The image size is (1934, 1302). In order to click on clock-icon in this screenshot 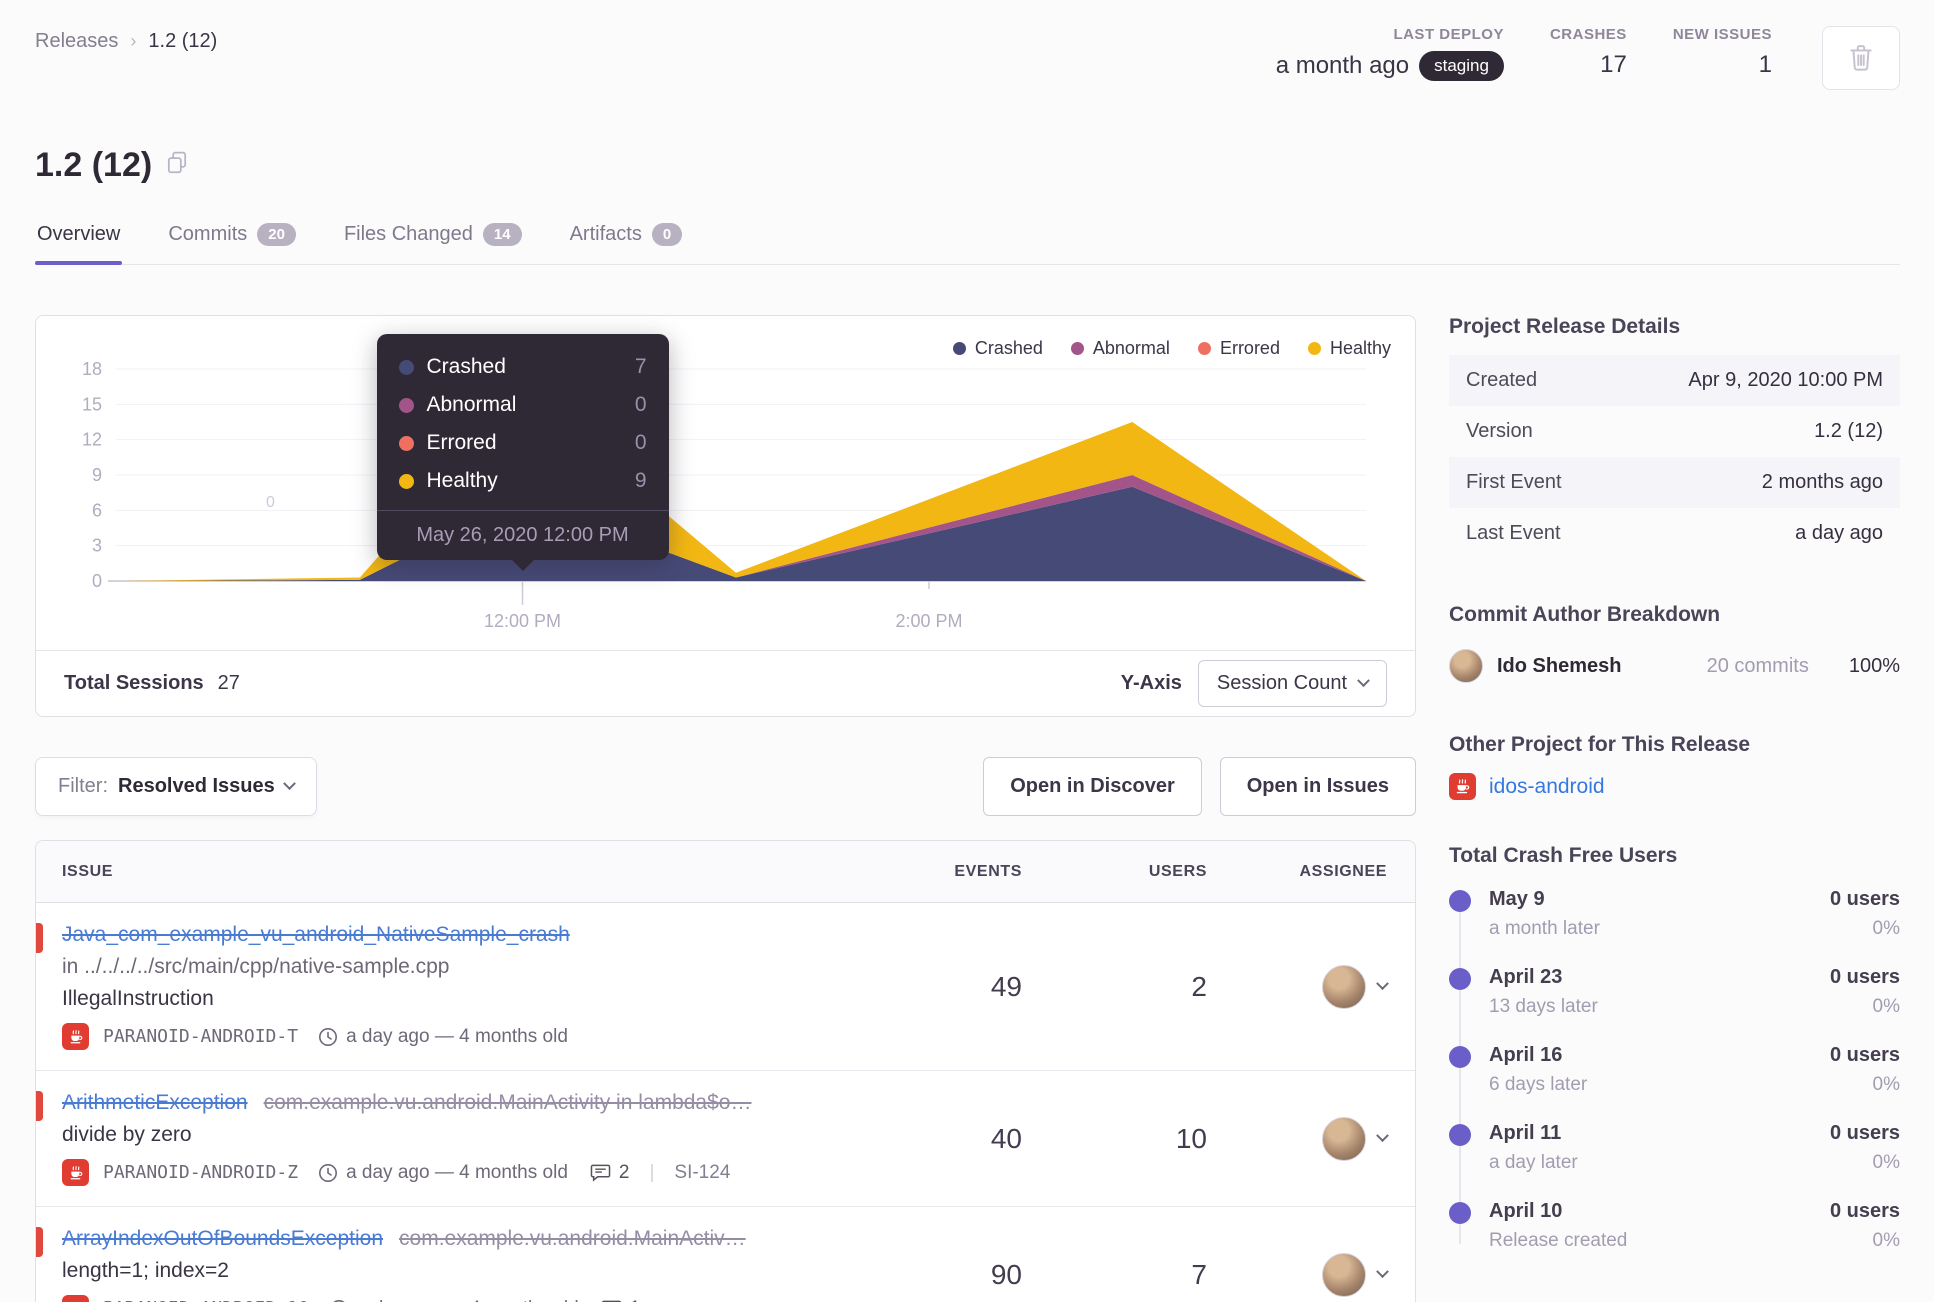, I will do `click(339, 1300)`.